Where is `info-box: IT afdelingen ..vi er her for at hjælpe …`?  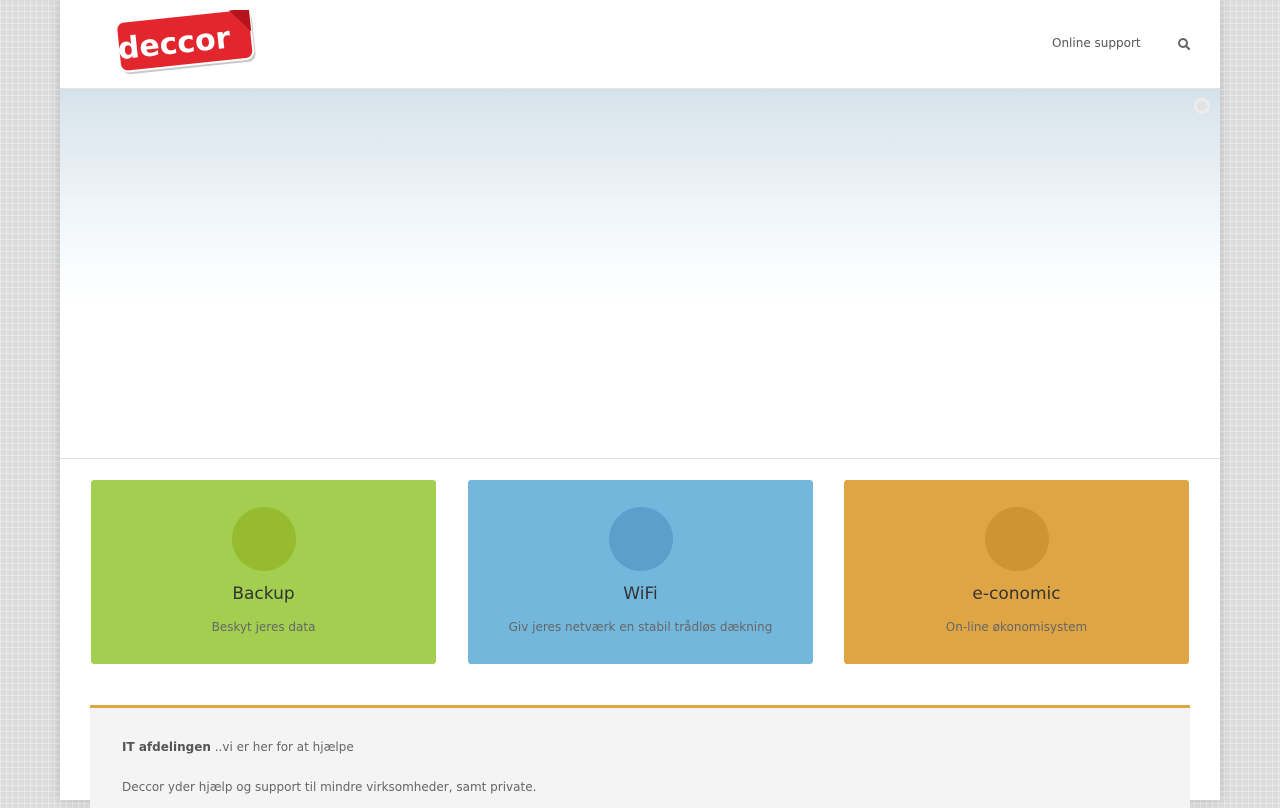 info-box: IT afdelingen ..vi er her for at hjælpe … is located at coordinates (640, 756).